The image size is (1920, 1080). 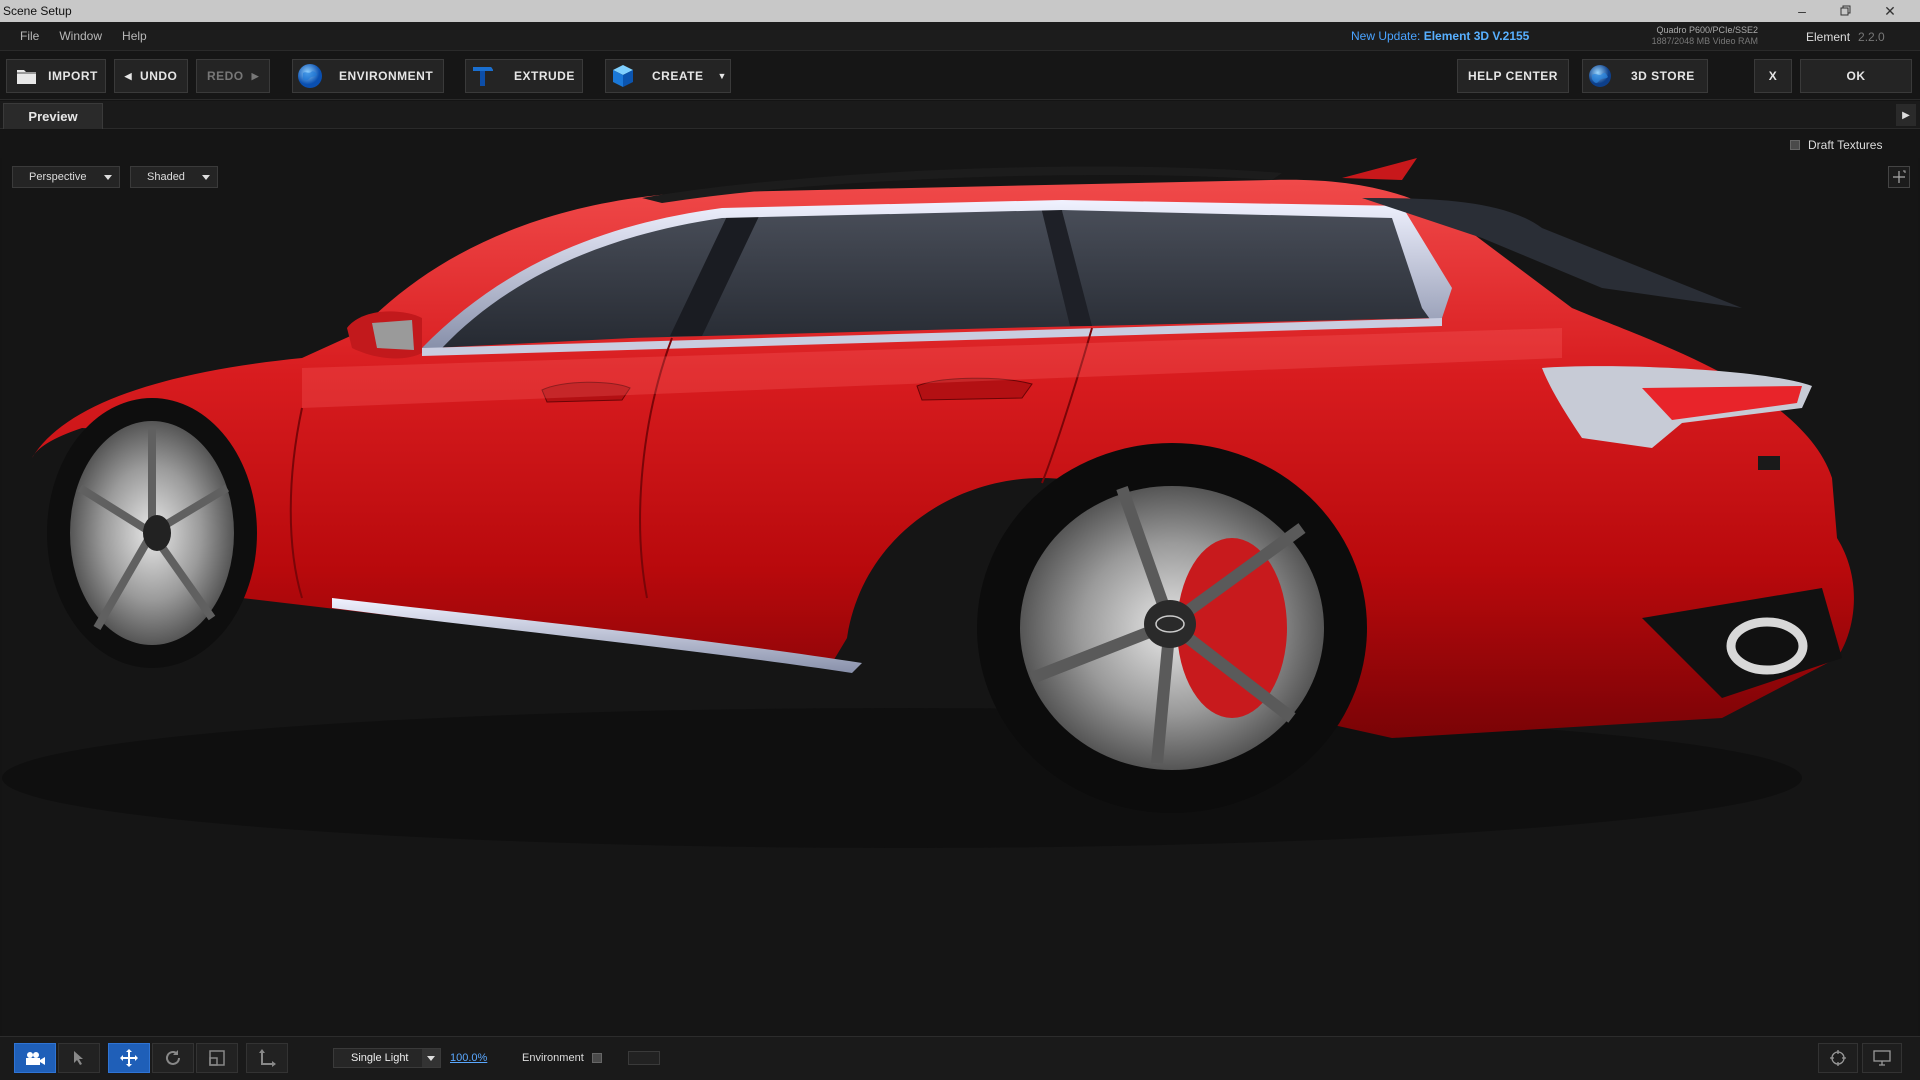 I want to click on crosshair-icon, so click(x=1838, y=1058).